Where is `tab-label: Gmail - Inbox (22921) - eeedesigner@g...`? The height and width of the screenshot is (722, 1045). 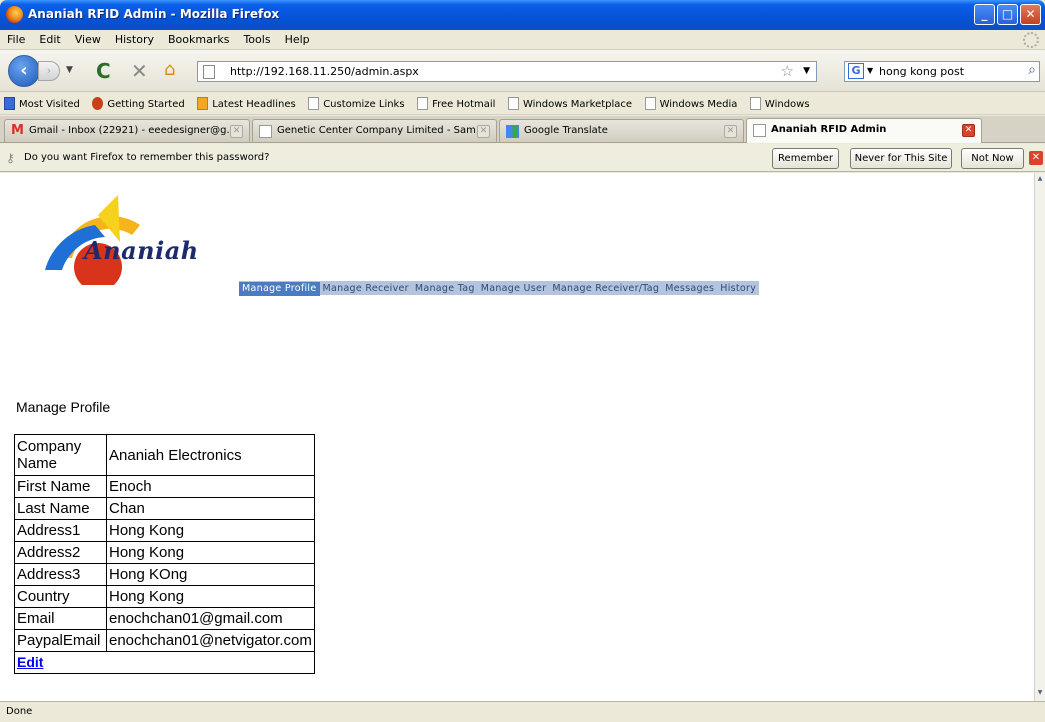
tab-label: Gmail - Inbox (22921) - eeedesigner@g... is located at coordinates (133, 130).